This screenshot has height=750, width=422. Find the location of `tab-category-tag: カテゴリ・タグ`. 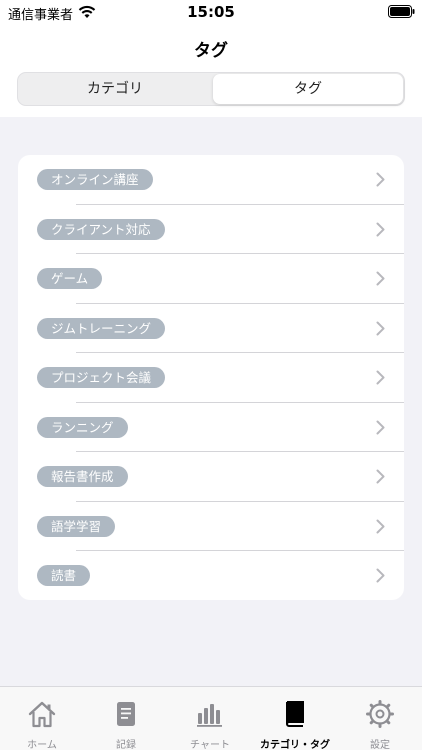

tab-category-tag: カテゴリ・タグ is located at coordinates (295, 718).